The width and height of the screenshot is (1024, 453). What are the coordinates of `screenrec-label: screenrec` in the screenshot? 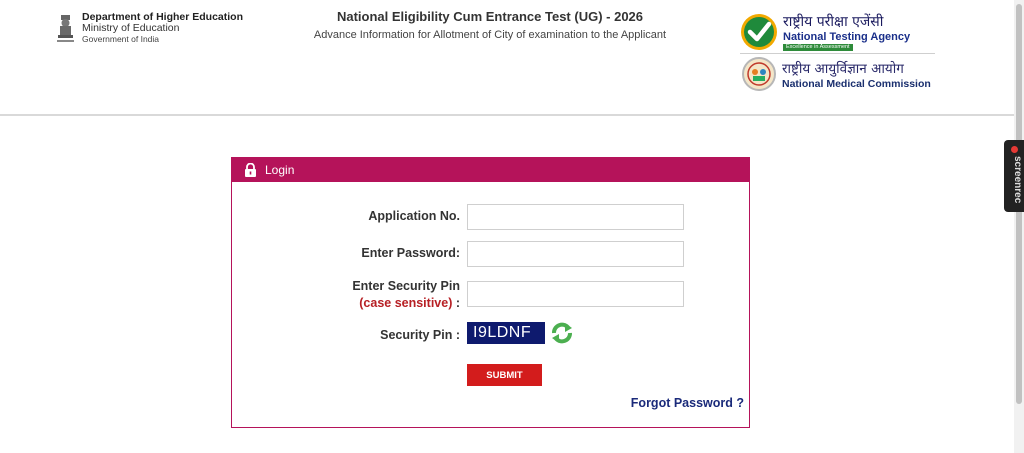 It's located at (1017, 180).